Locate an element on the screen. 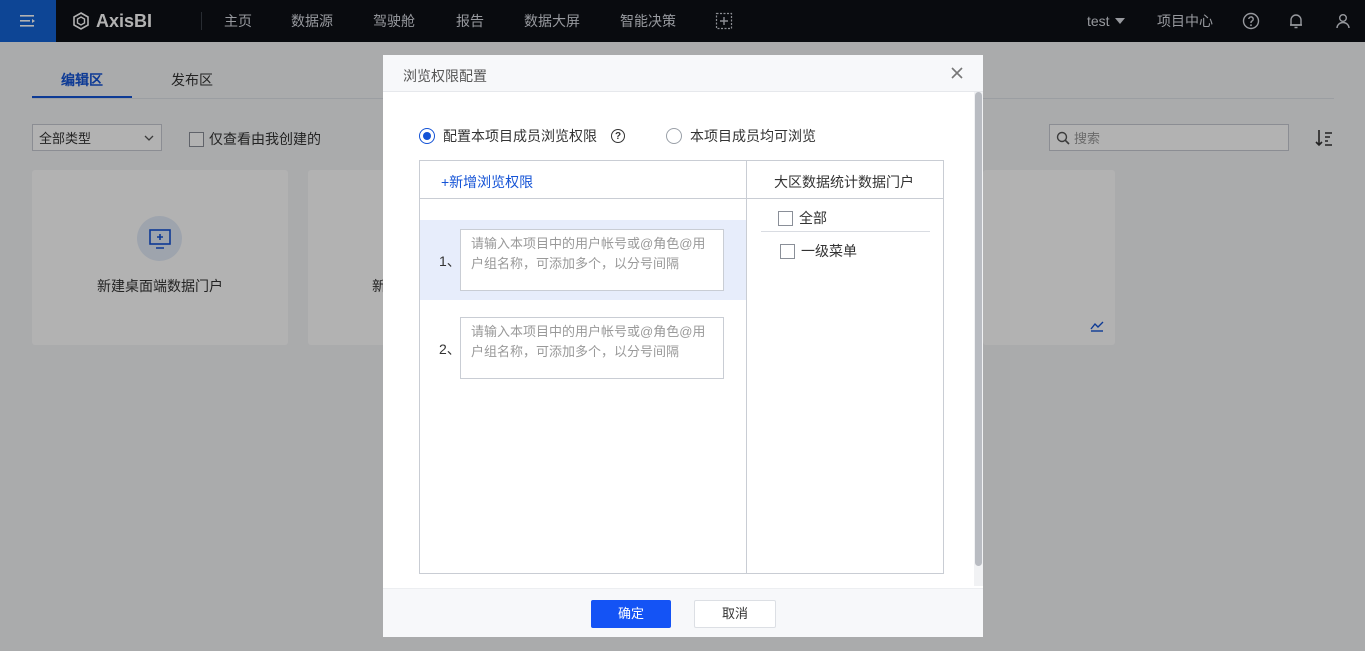  add-permission-link: +新增浏览权限 is located at coordinates (487, 182).